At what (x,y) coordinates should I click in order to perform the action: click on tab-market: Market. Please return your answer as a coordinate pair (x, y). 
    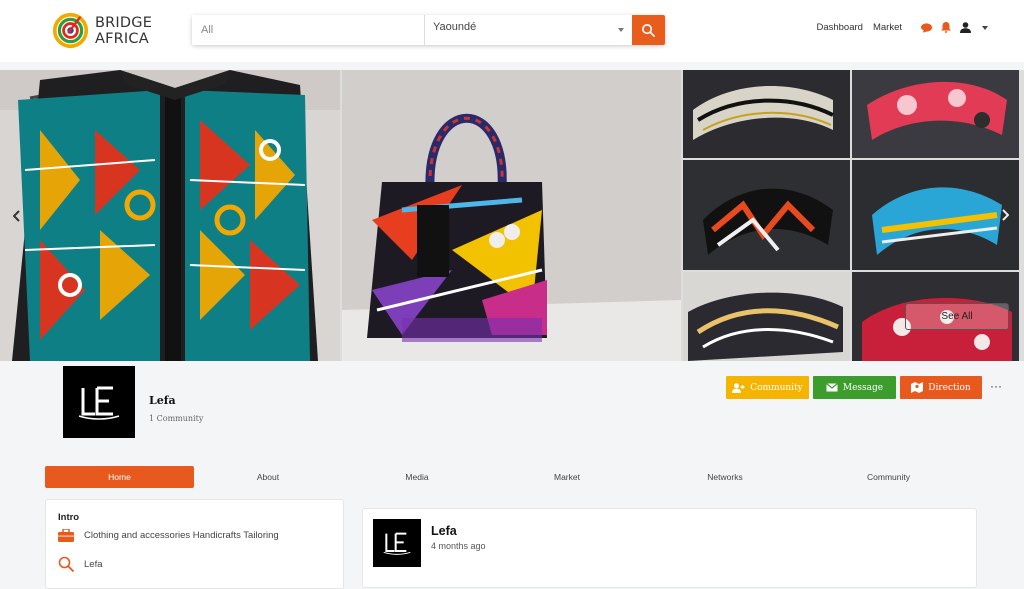
    Looking at the image, I should click on (567, 477).